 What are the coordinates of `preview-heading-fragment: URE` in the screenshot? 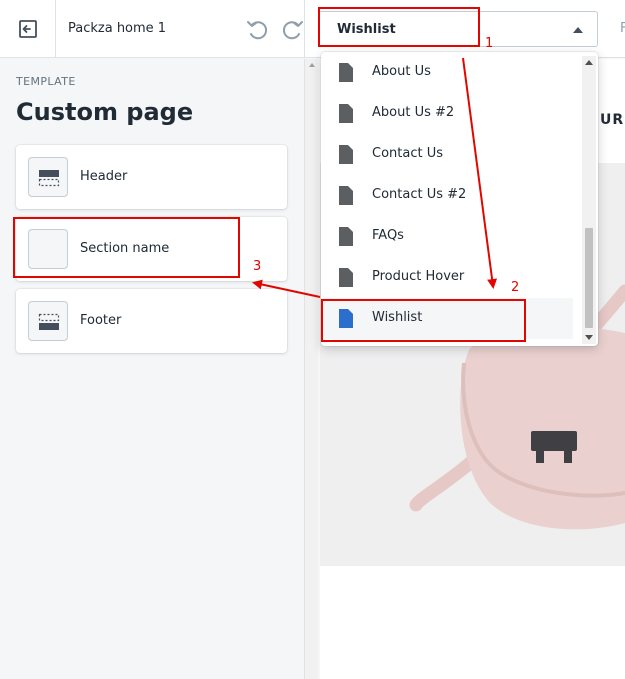 It's located at (612, 120).